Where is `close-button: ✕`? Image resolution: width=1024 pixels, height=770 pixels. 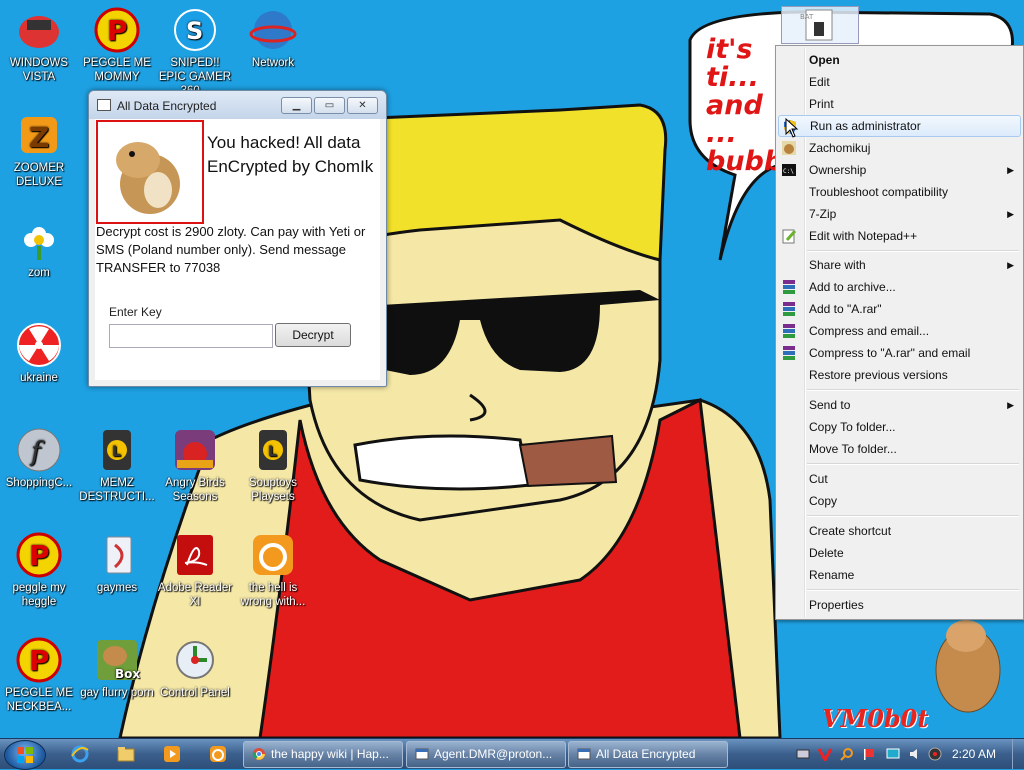
close-button: ✕ is located at coordinates (362, 105).